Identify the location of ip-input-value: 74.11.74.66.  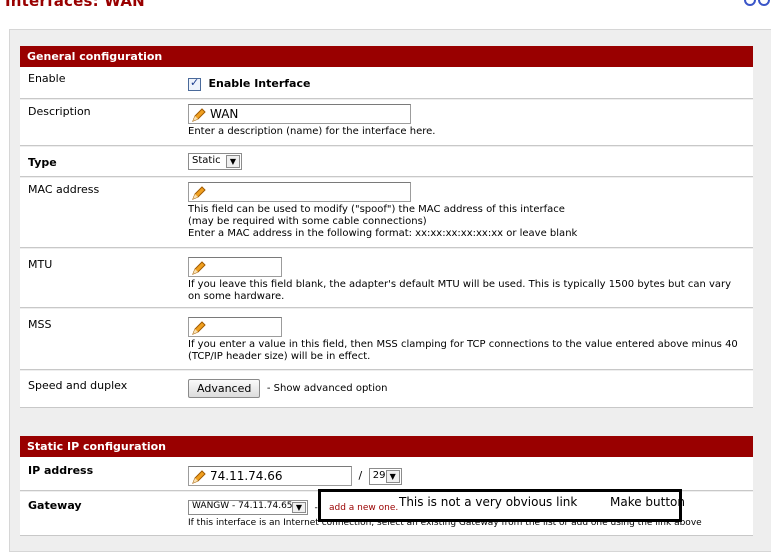
(246, 476).